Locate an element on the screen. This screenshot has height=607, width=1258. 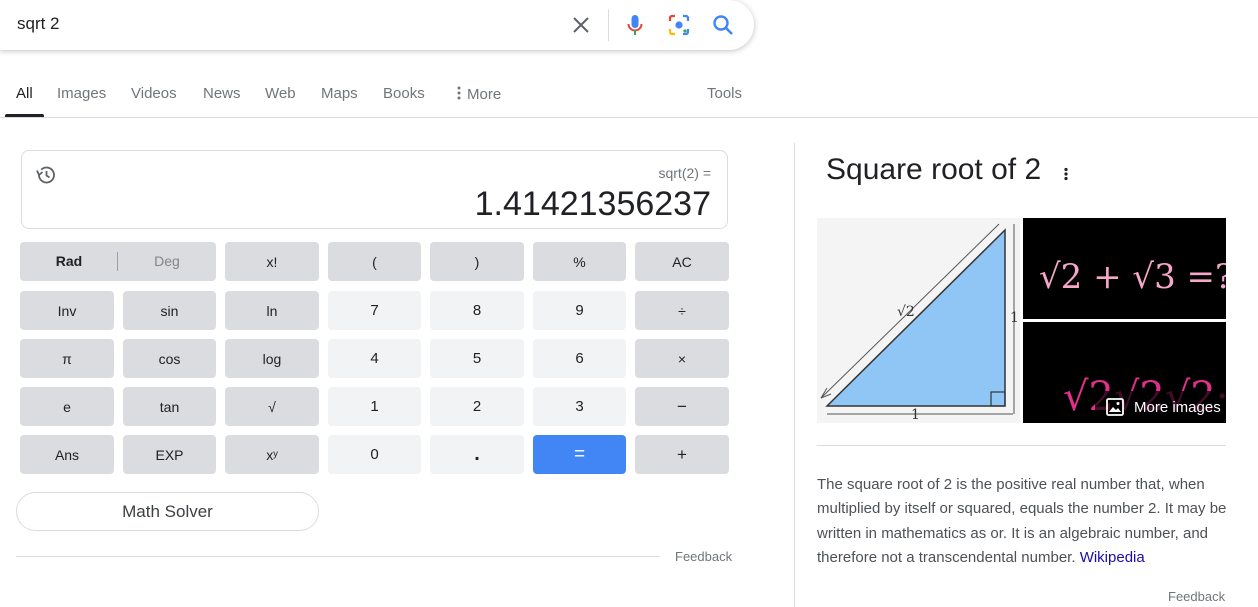
history-icon is located at coordinates (46, 175).